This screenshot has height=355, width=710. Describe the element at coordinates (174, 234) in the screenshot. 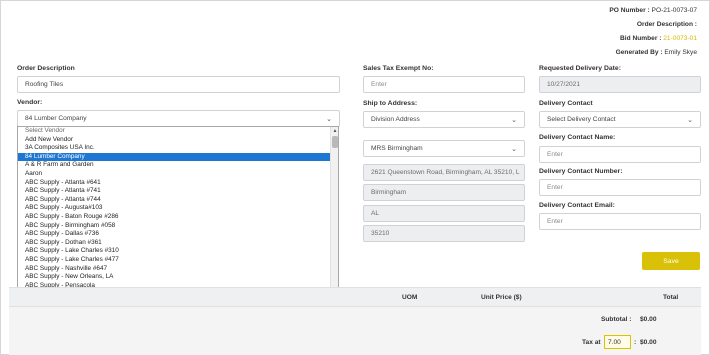

I see `vendor-option: ABC Supply - Dallas #736` at that location.